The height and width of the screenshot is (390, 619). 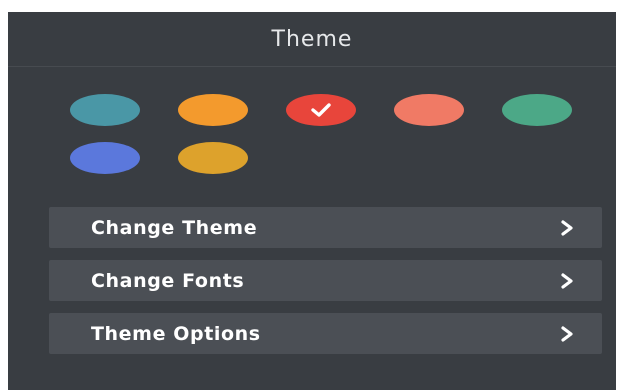 I want to click on menu-item-label: Change Theme, so click(x=174, y=227).